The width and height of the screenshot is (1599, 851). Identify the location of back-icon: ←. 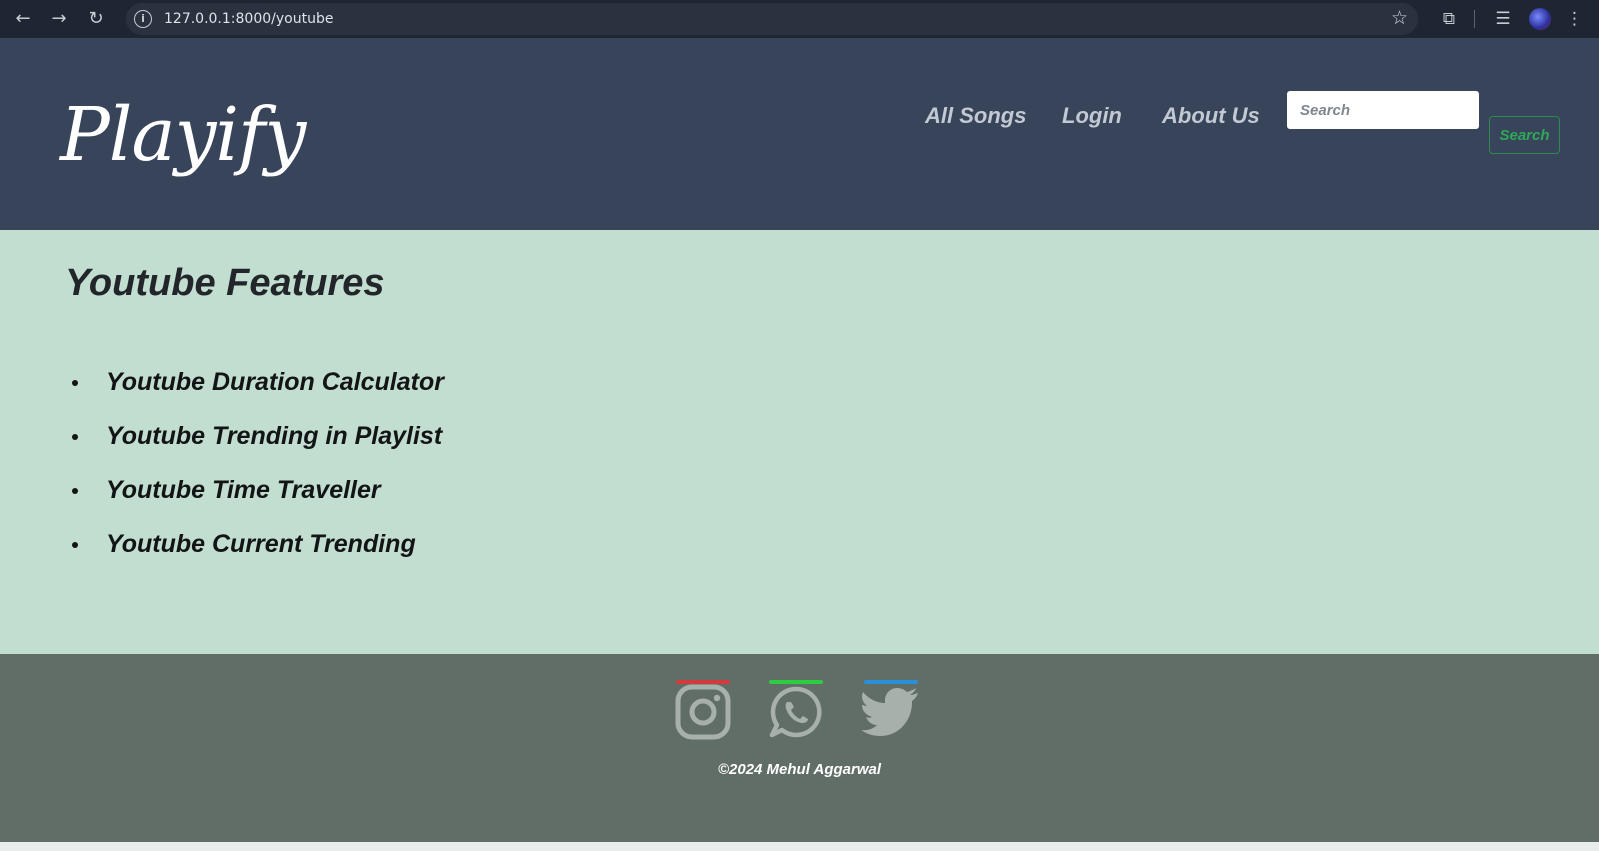
(23, 19).